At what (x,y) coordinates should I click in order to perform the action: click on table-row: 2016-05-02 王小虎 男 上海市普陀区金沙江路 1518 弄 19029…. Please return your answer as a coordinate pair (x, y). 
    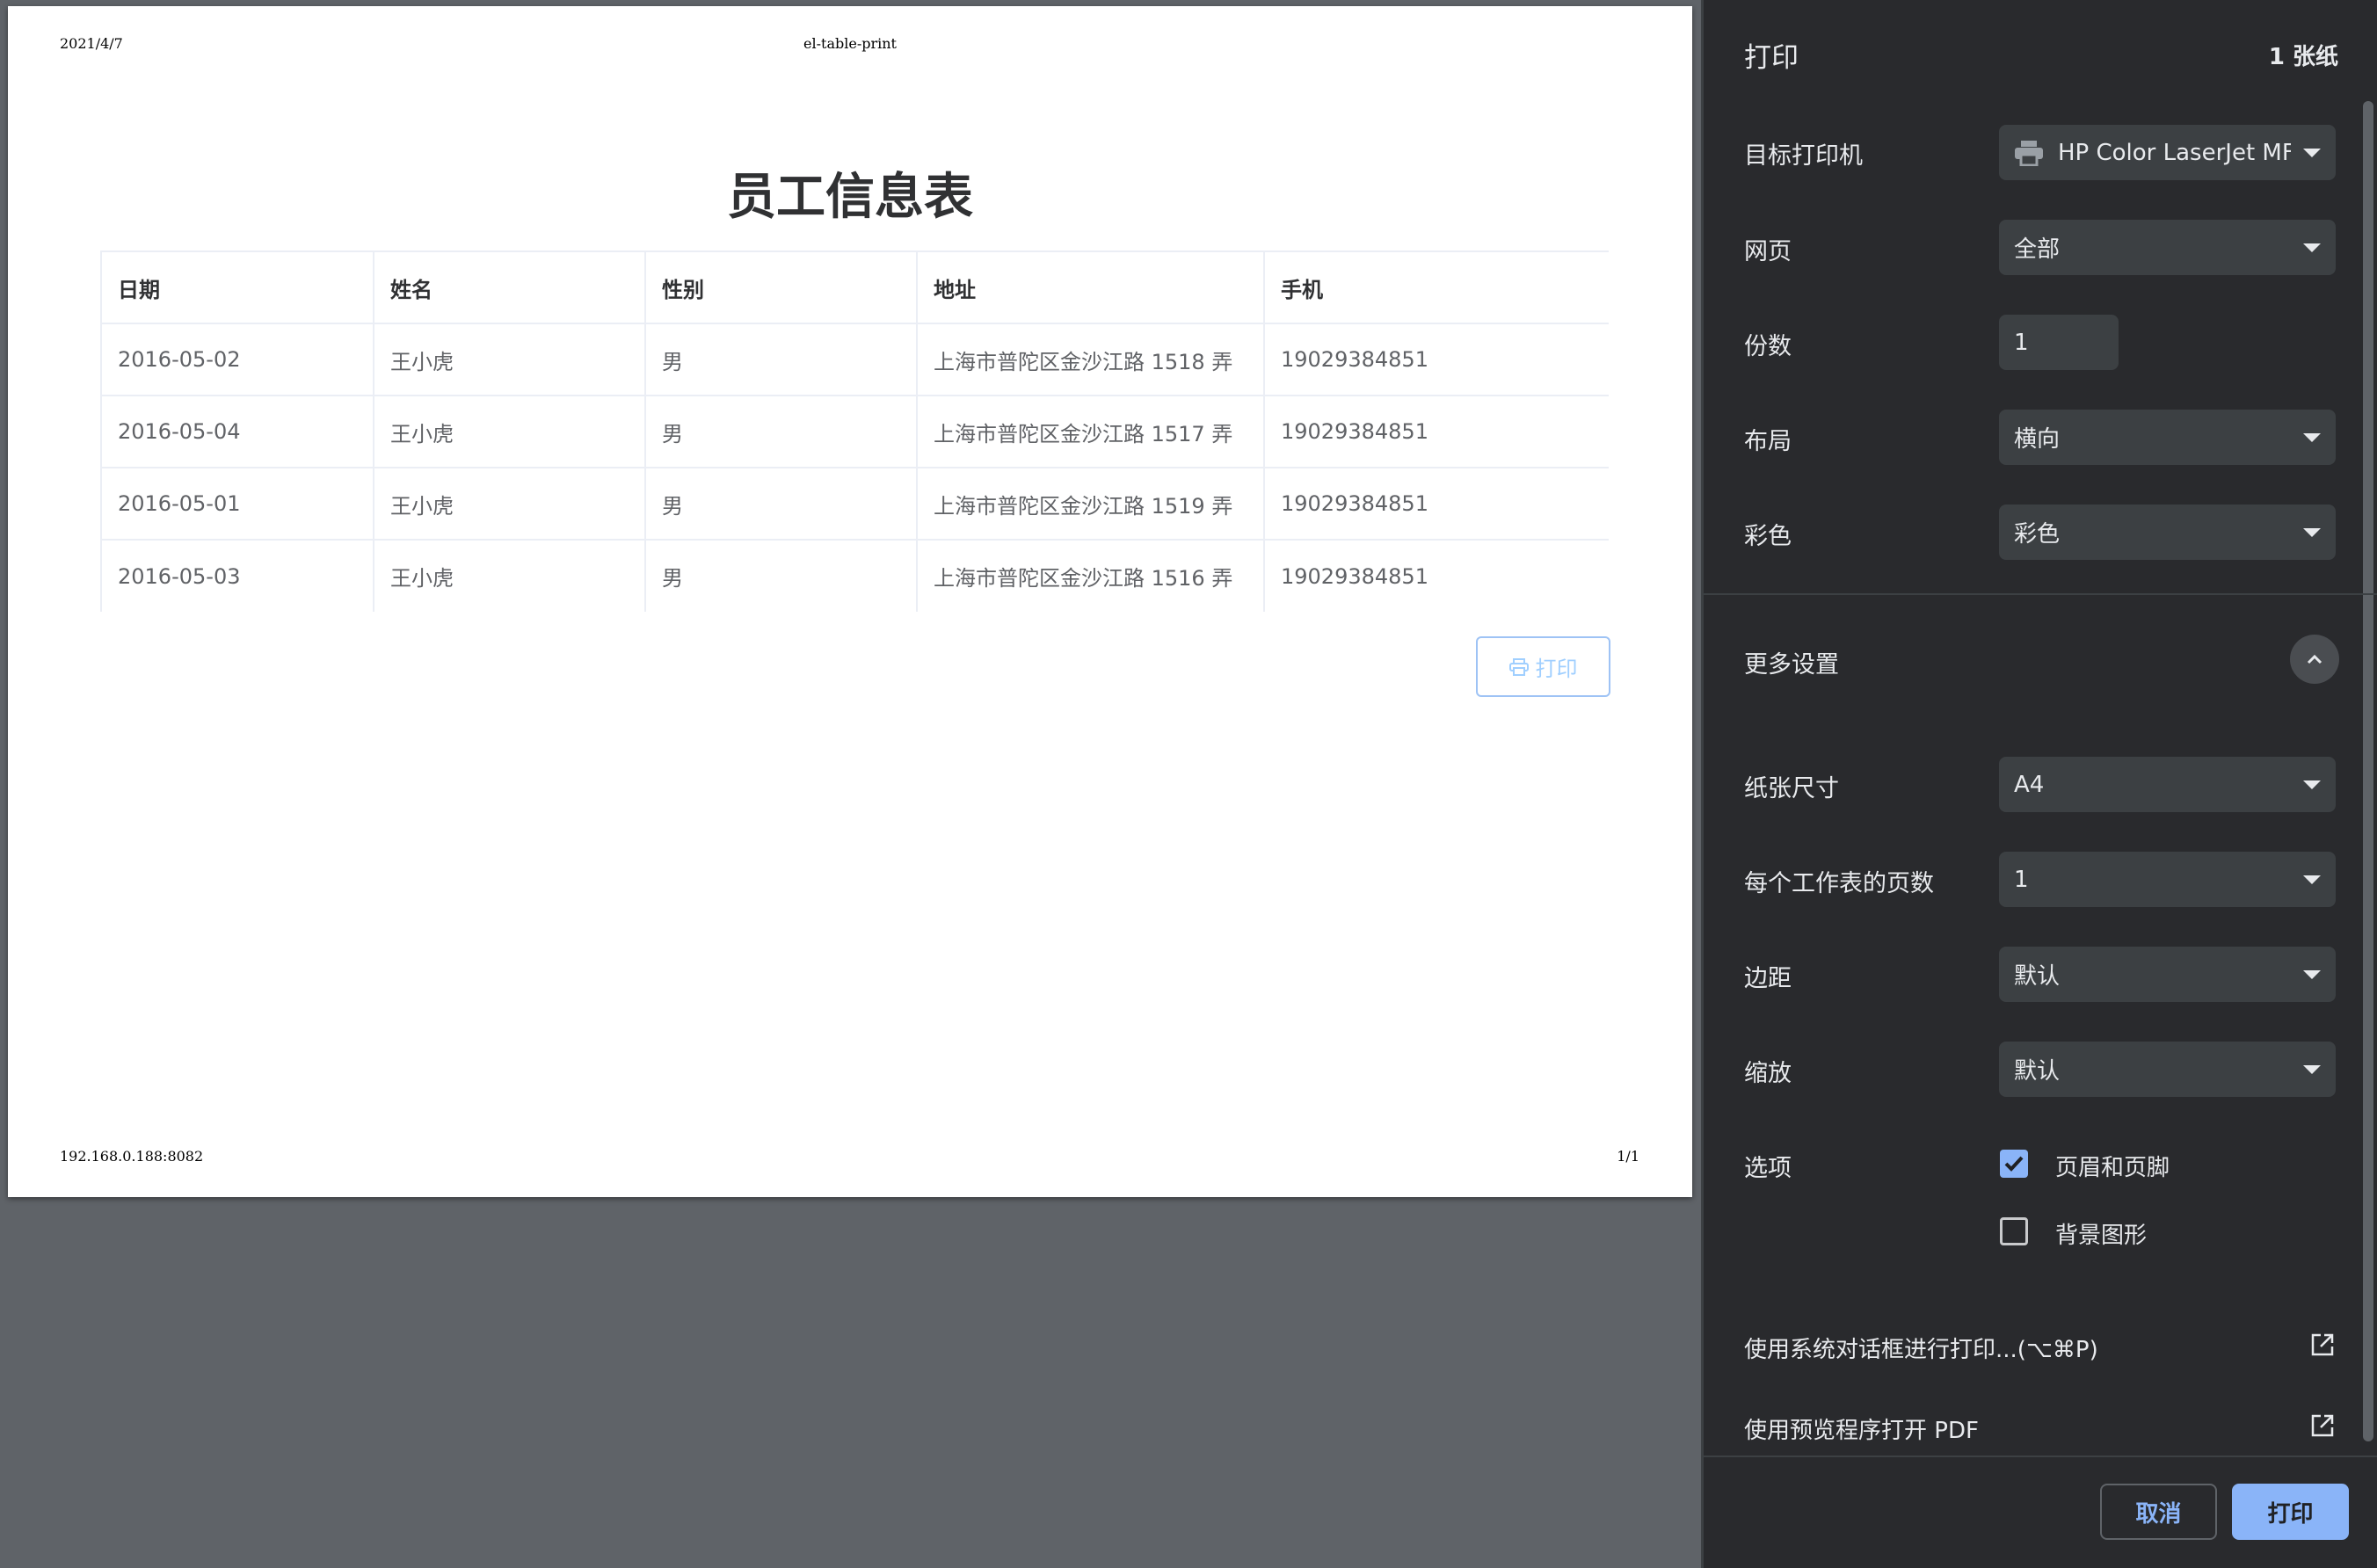
    Looking at the image, I should click on (854, 359).